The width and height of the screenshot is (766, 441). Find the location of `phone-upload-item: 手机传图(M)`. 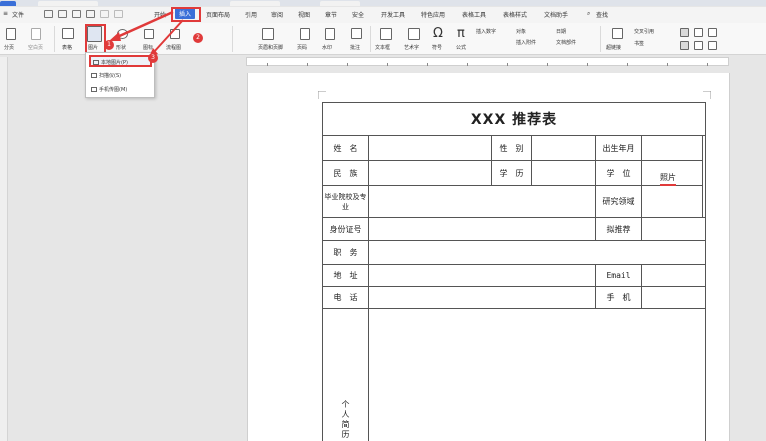

phone-upload-item: 手机传图(M) is located at coordinates (120, 90).